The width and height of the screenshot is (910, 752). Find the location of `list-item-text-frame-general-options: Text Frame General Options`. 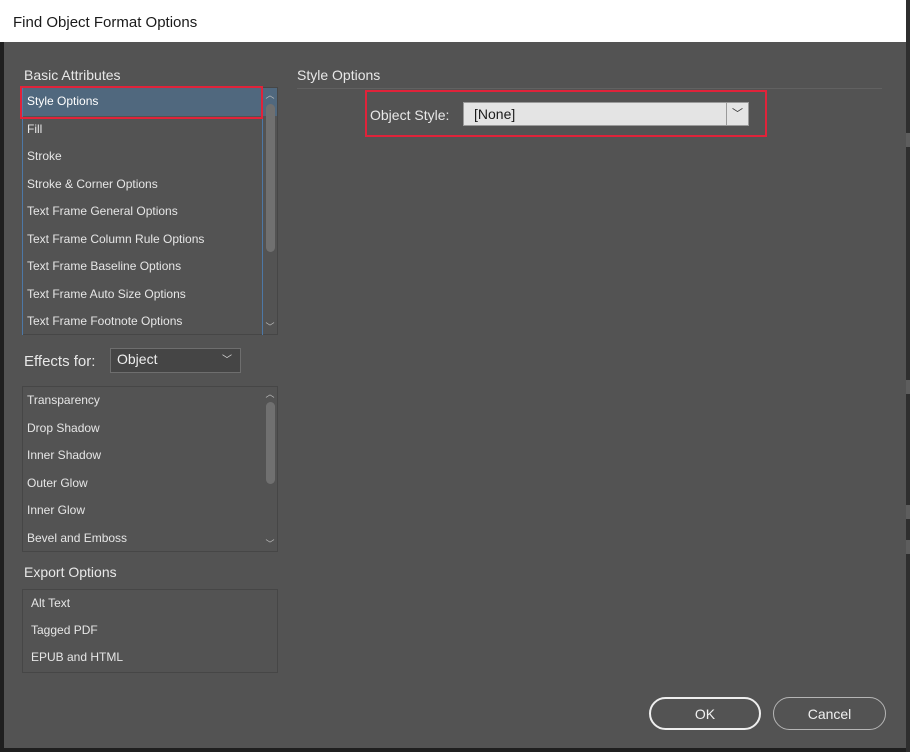

list-item-text-frame-general-options: Text Frame General Options is located at coordinates (150, 212).